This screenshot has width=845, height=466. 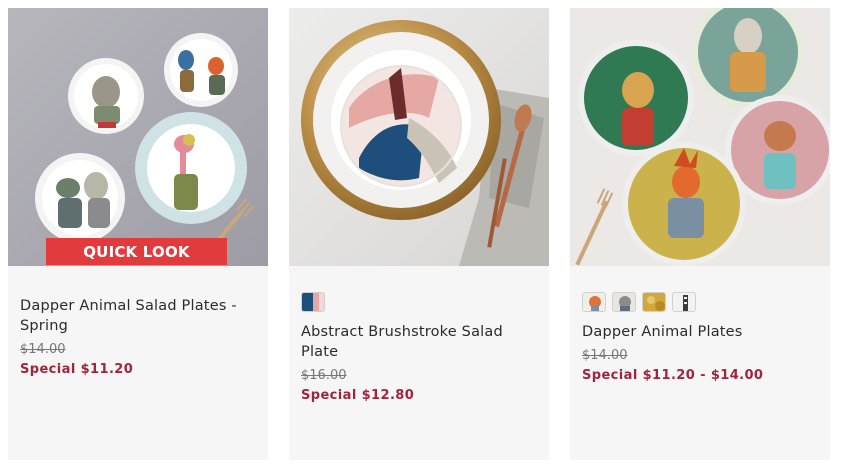 I want to click on product-name-link: Dapper Animal Plates, so click(x=700, y=332).